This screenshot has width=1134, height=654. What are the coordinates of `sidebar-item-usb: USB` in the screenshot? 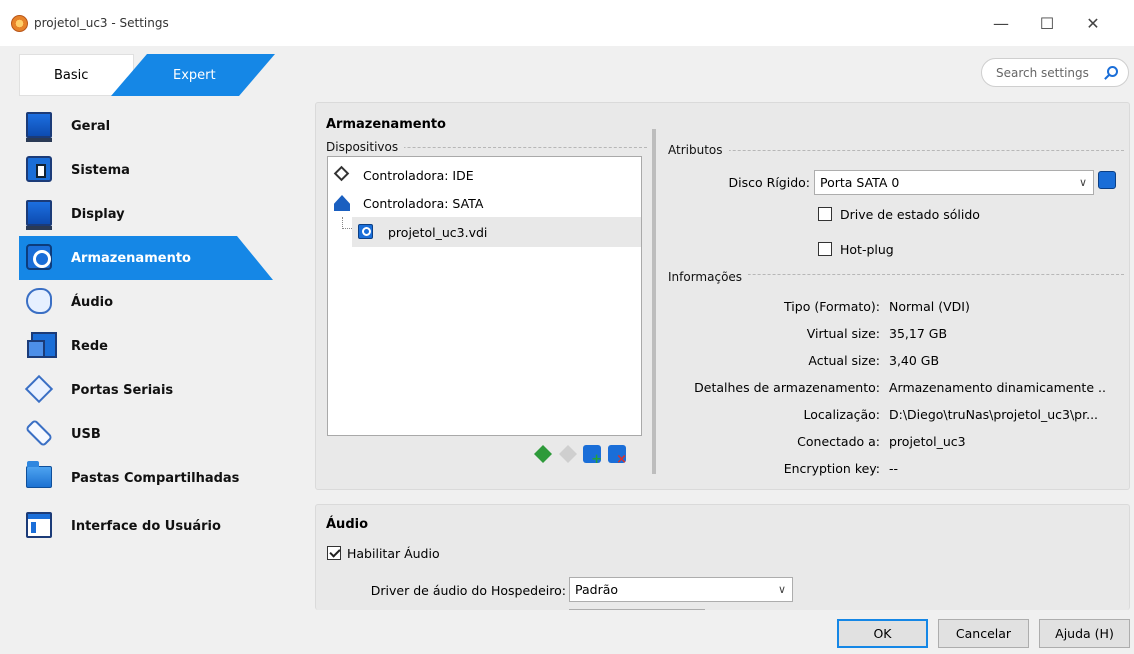 It's located at (149, 434).